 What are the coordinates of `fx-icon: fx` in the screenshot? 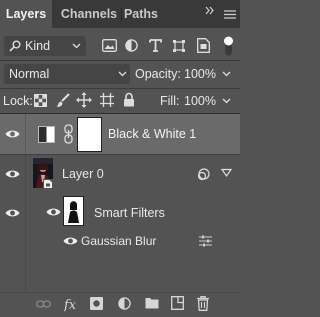 It's located at (70, 304).